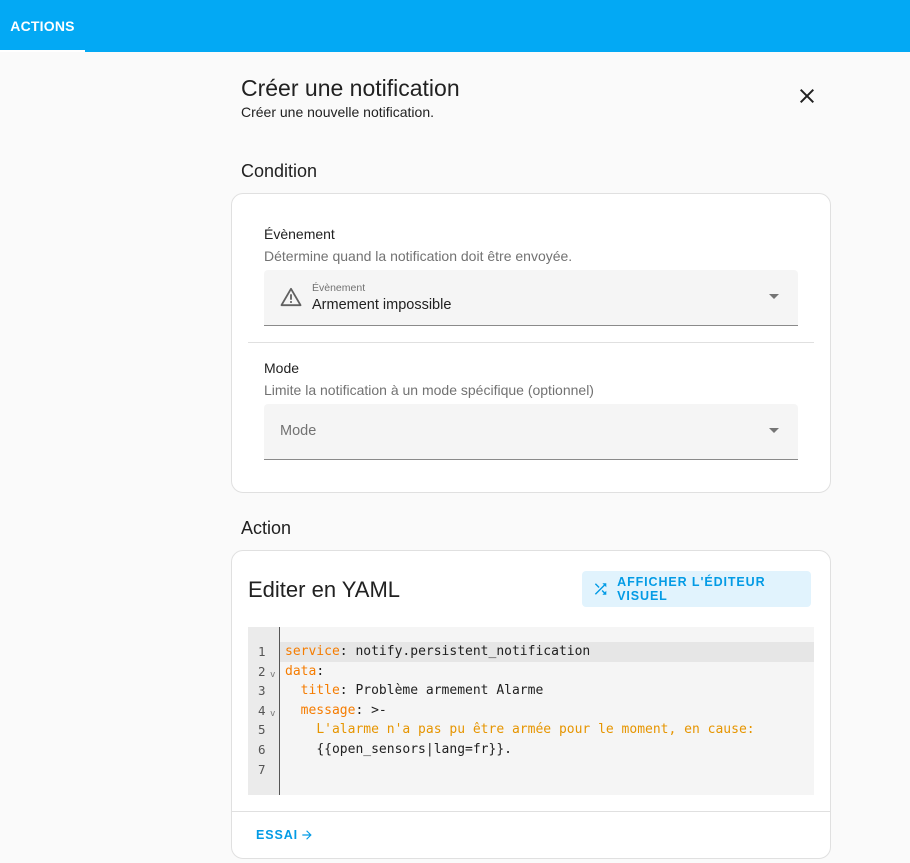  I want to click on line-number: 1, so click(262, 651).